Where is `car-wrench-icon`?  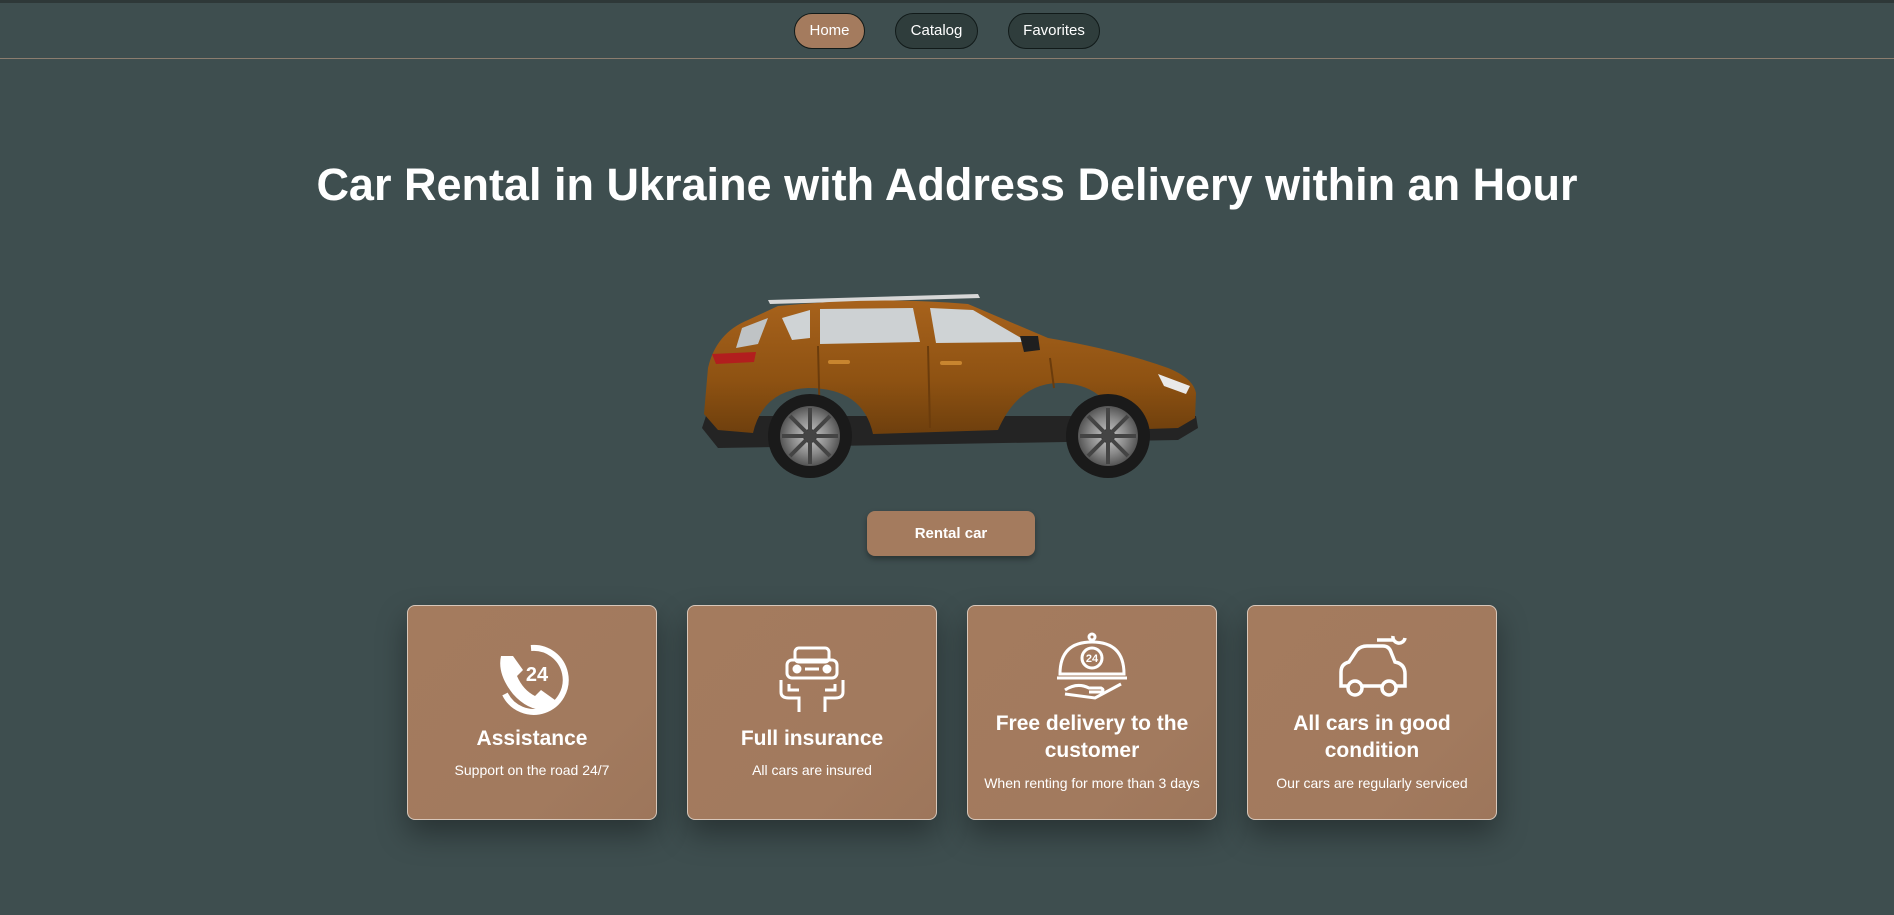 car-wrench-icon is located at coordinates (1372, 667).